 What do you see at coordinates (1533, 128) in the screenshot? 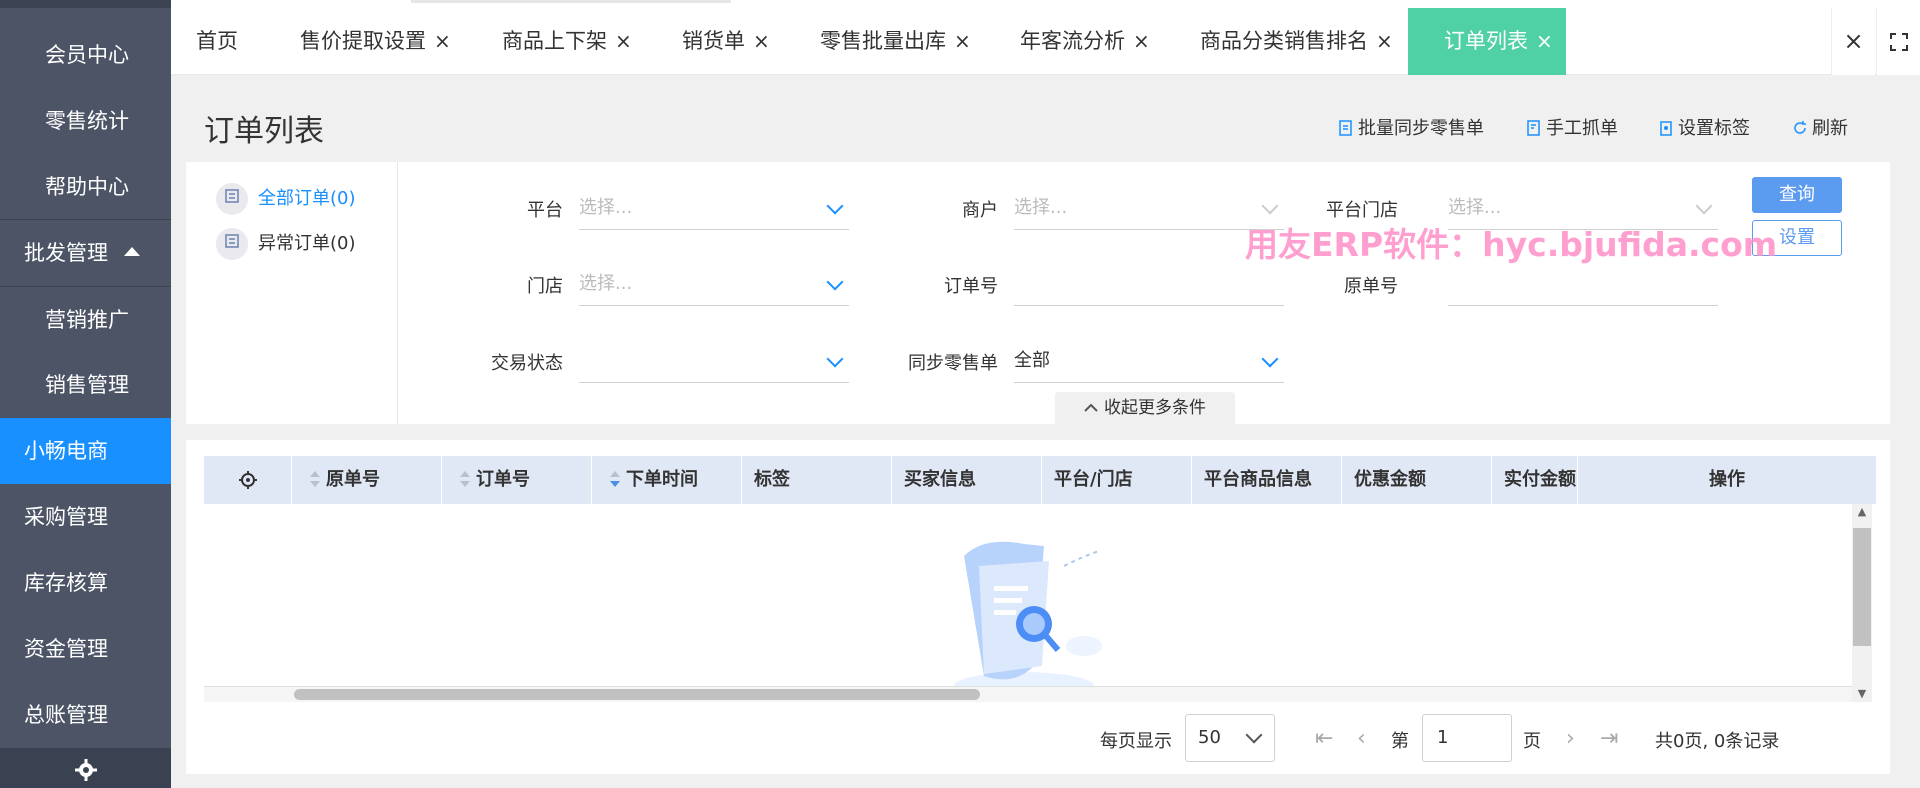
I see `fetch-icon` at bounding box center [1533, 128].